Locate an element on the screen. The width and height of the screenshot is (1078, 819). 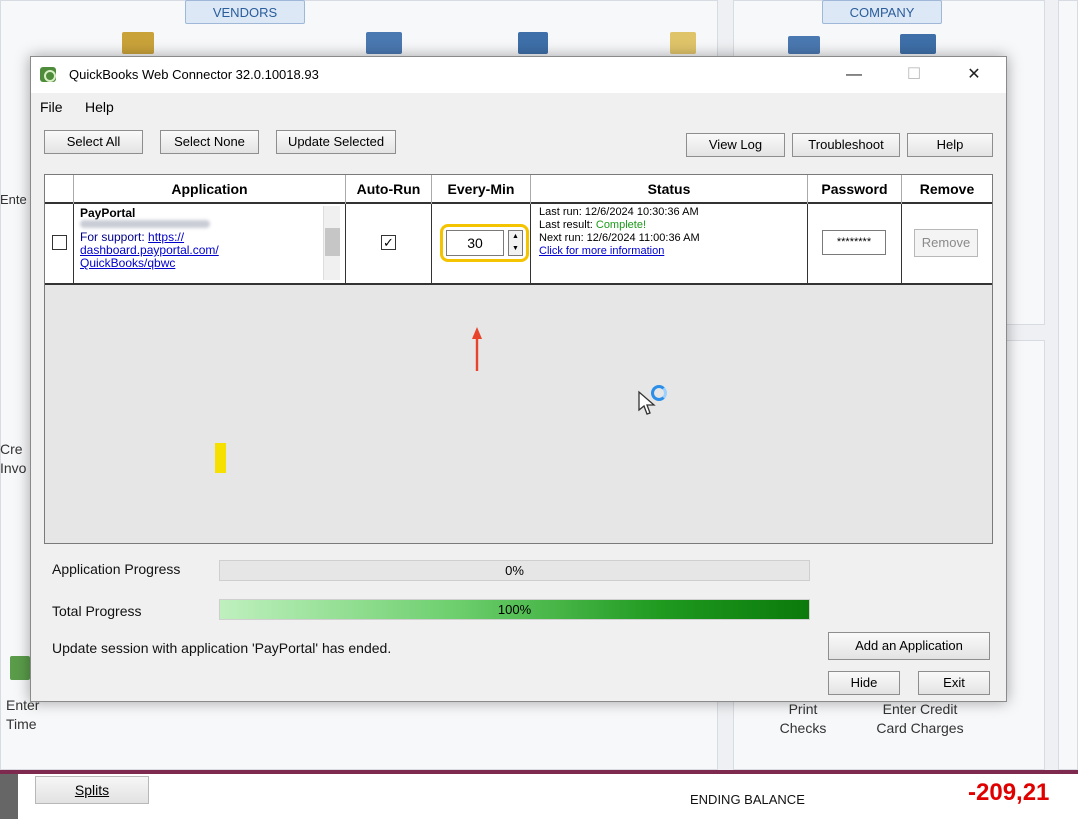
application-name: PayPortal is located at coordinates (108, 213).